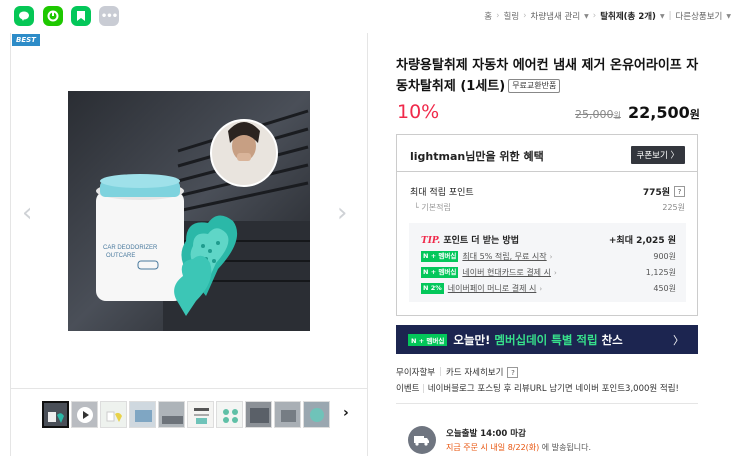  What do you see at coordinates (548, 288) in the screenshot?
I see `tip-row: N 2% 네이버페이 머니로 결제 시 › 450원` at bounding box center [548, 288].